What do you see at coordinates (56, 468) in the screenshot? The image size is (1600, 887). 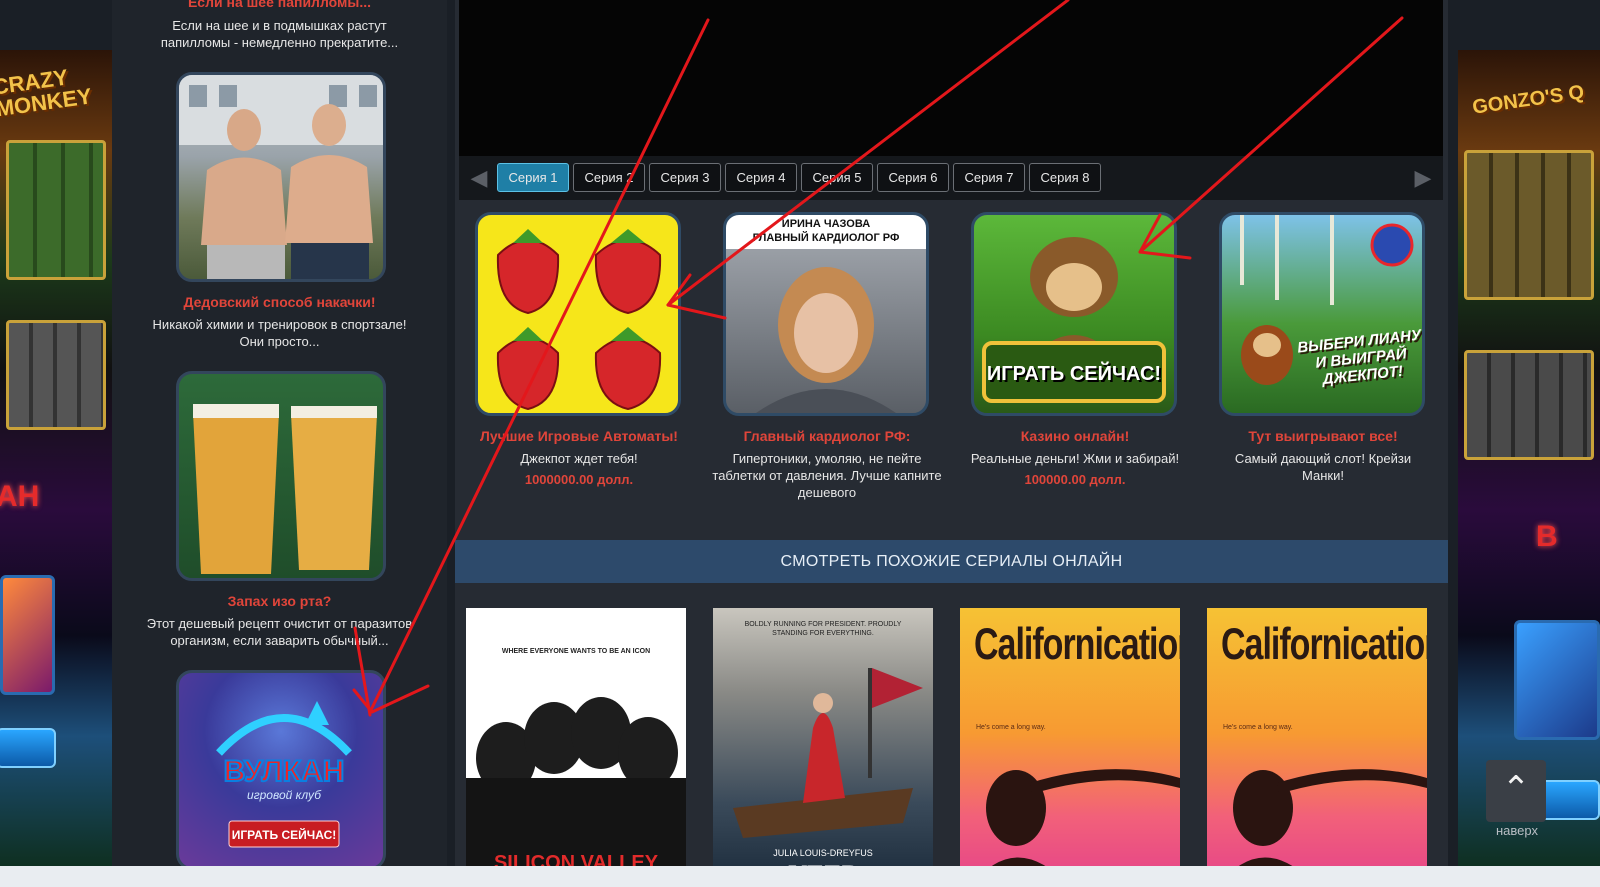 I see `left-casino-background: CRAZY MONKEY АН` at bounding box center [56, 468].